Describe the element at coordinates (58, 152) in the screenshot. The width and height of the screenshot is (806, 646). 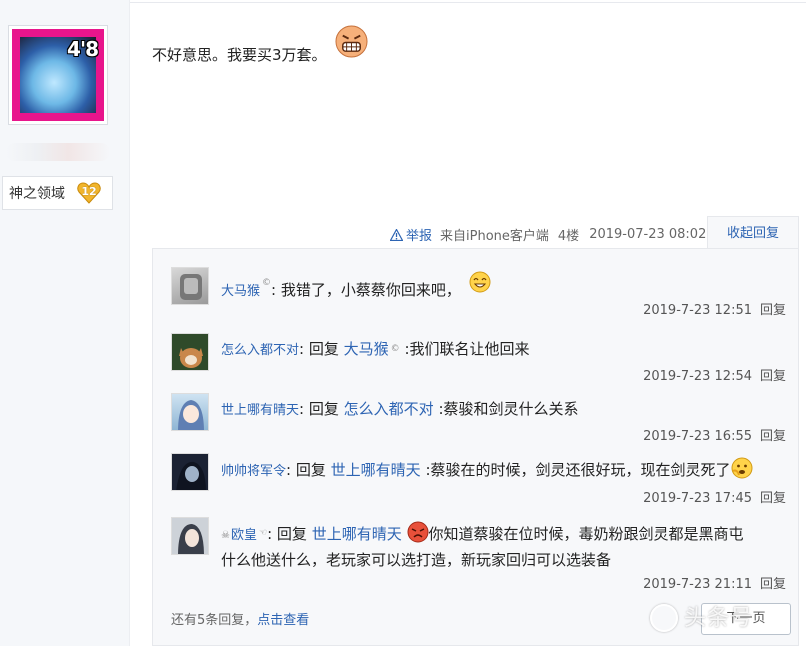
I see `author-name-blurred` at that location.